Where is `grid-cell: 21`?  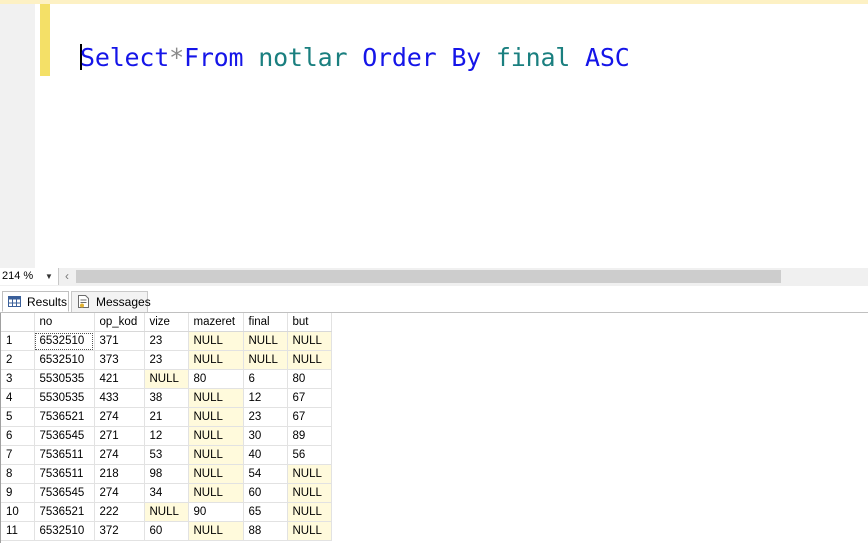
grid-cell: 21 is located at coordinates (166, 417).